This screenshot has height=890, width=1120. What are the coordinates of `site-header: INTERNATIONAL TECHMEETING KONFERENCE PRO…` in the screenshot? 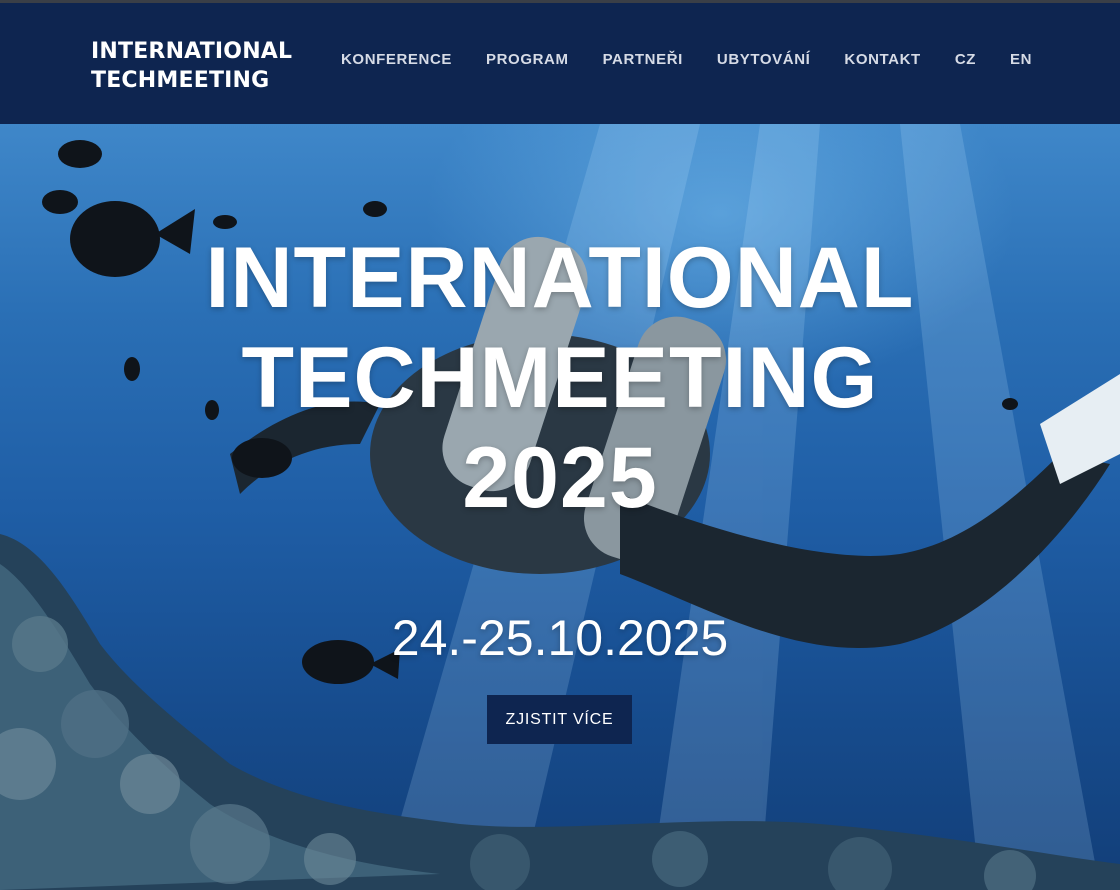 It's located at (560, 63).